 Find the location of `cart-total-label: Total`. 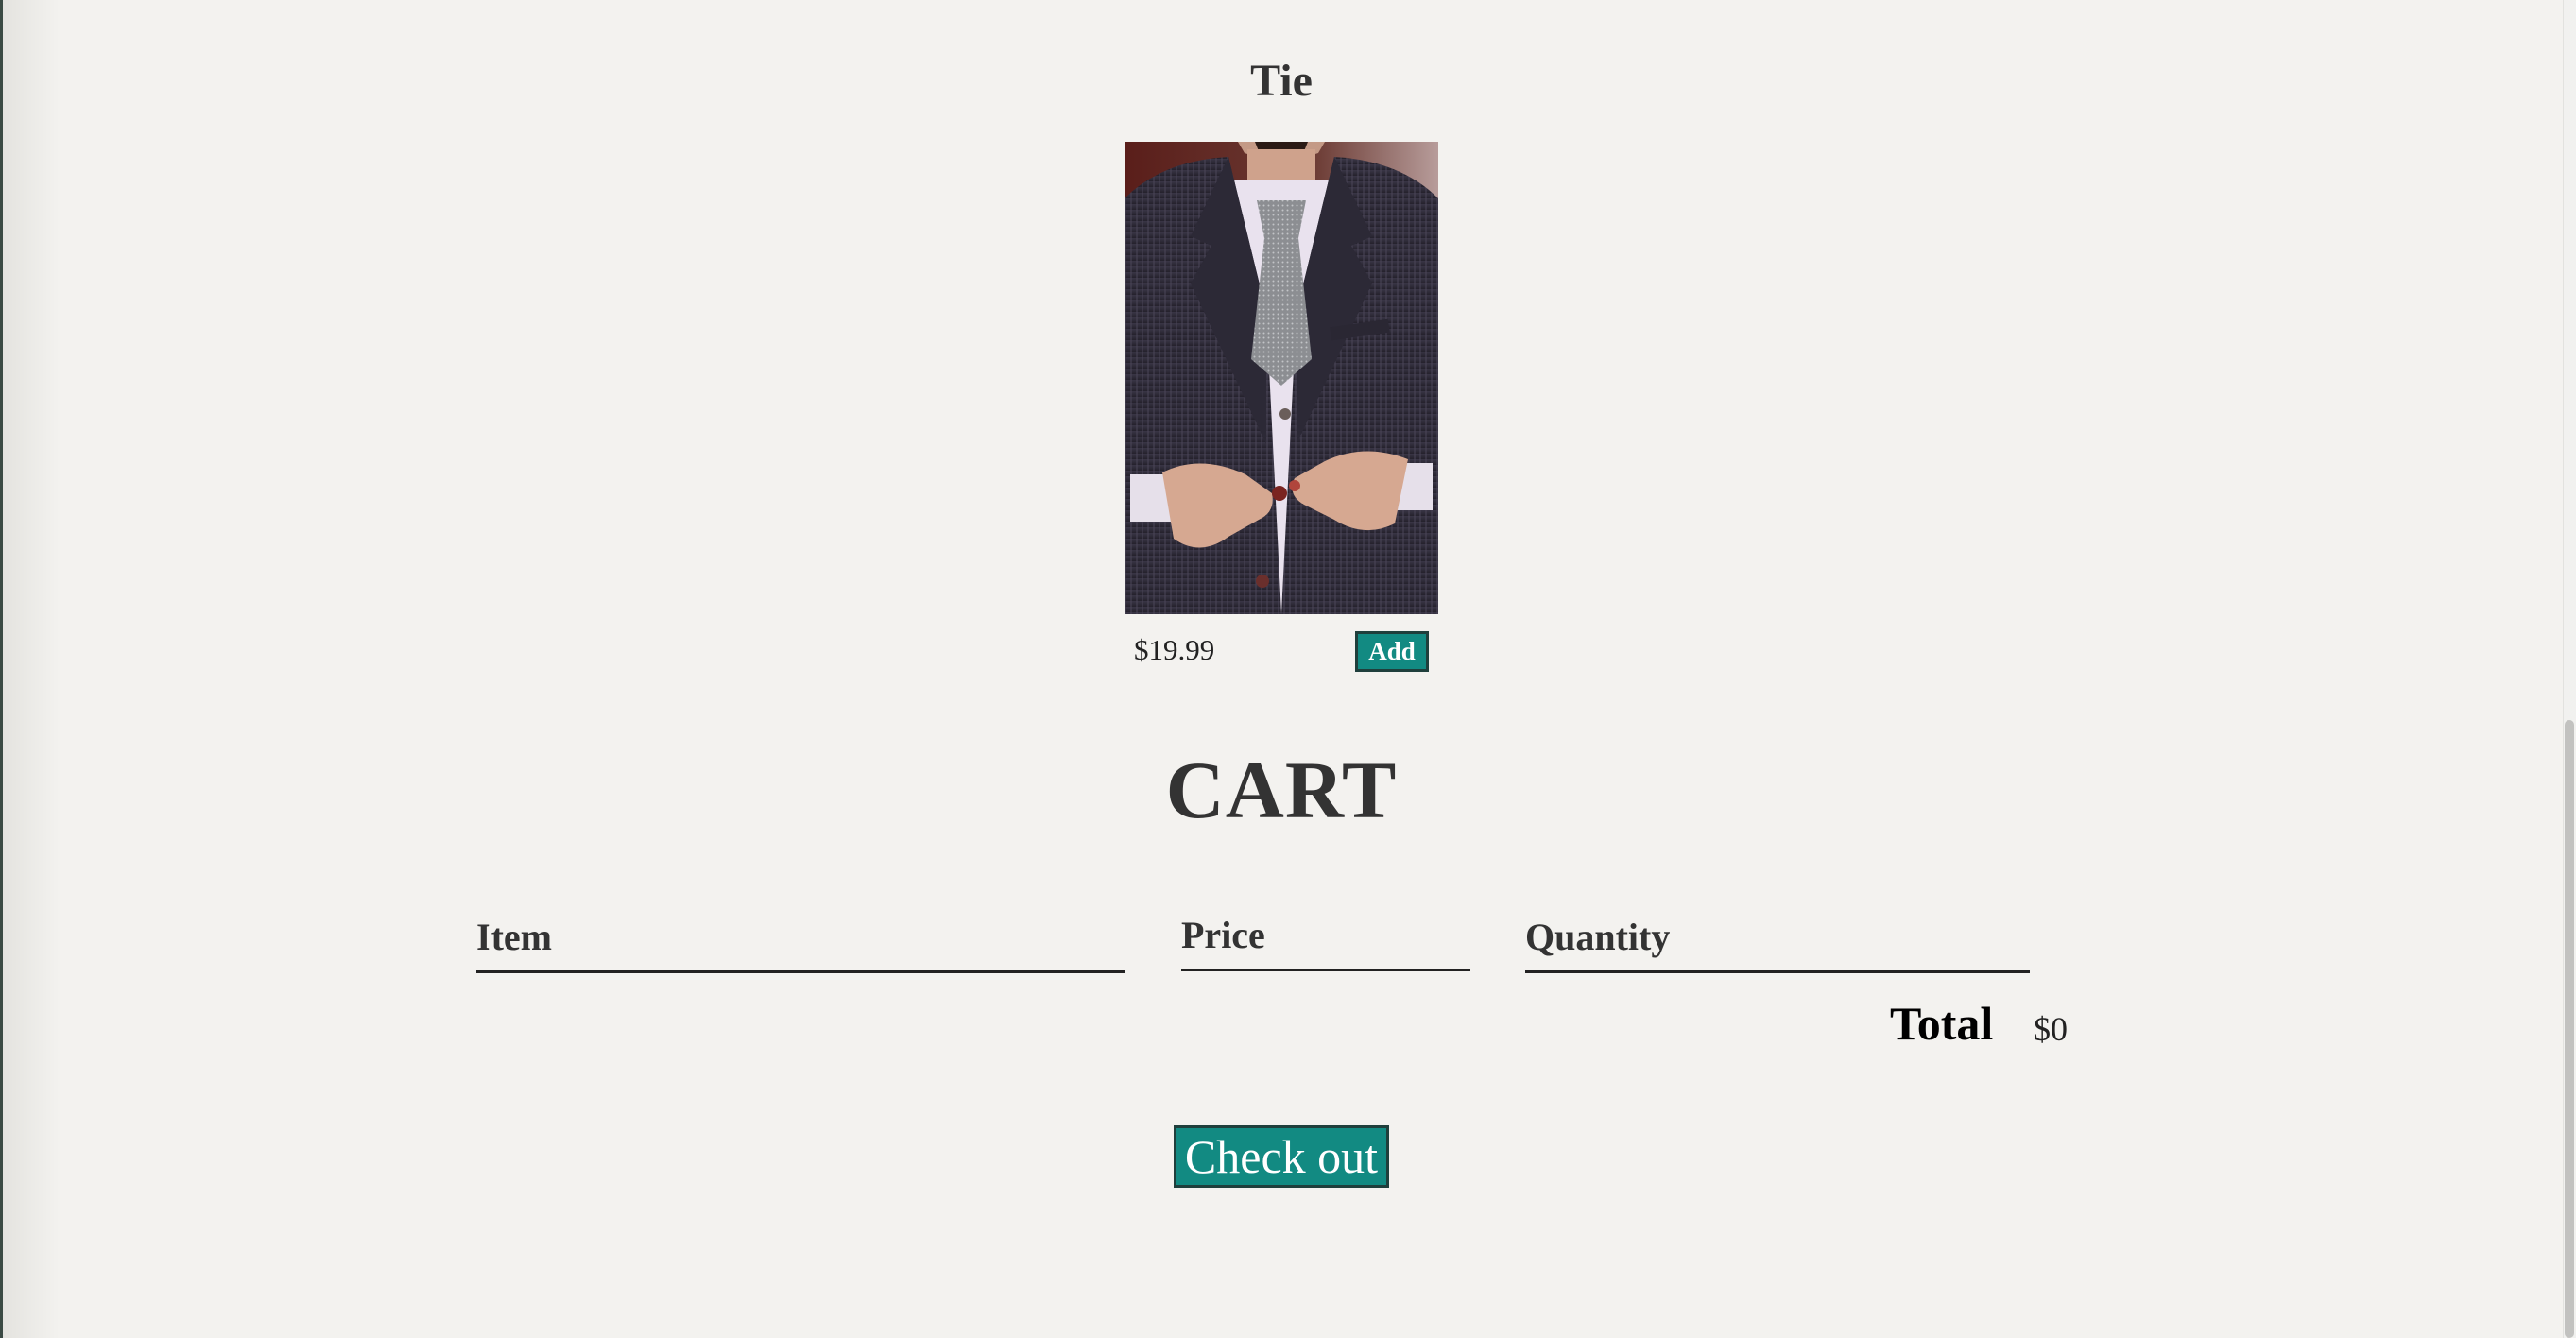

cart-total-label: Total is located at coordinates (1942, 1023).